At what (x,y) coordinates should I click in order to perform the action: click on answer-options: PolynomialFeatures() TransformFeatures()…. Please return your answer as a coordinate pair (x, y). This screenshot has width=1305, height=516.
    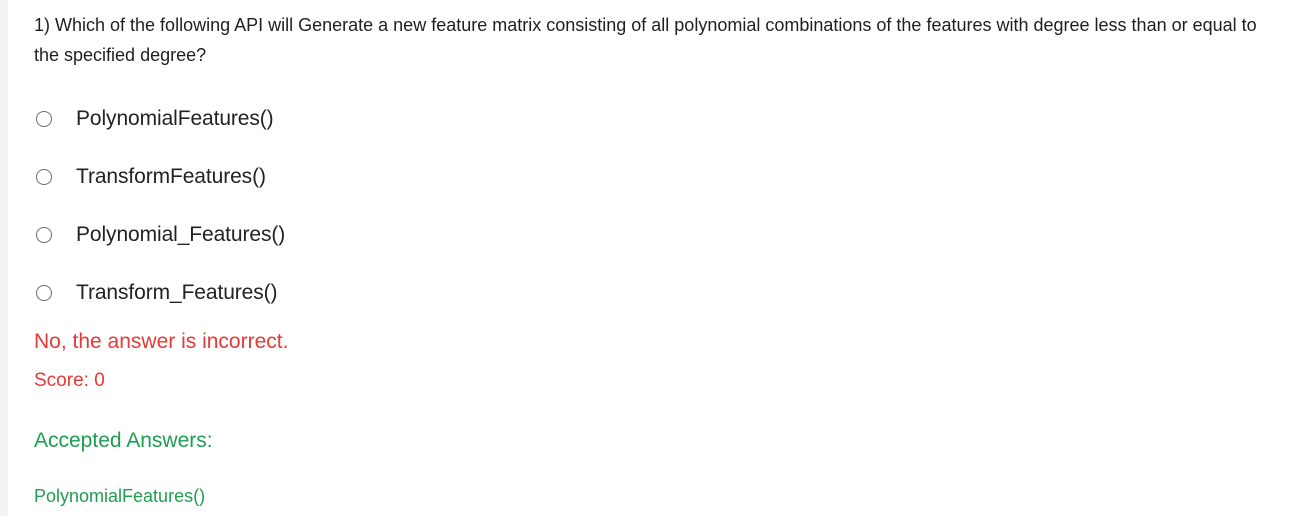
    Looking at the image, I should click on (160, 206).